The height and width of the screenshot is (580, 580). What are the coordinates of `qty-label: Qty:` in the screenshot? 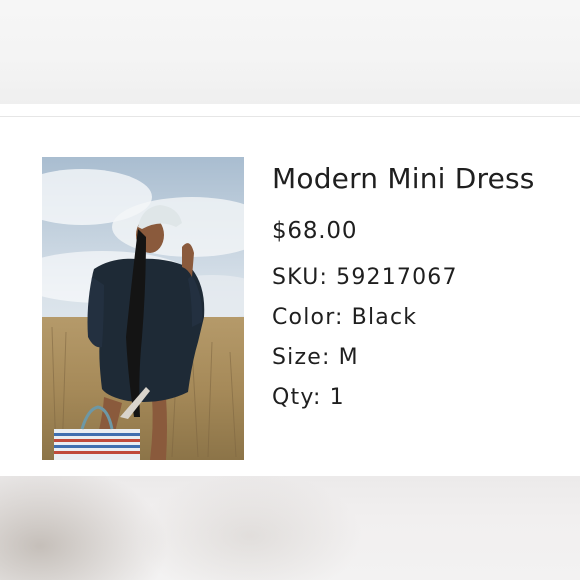 It's located at (297, 397).